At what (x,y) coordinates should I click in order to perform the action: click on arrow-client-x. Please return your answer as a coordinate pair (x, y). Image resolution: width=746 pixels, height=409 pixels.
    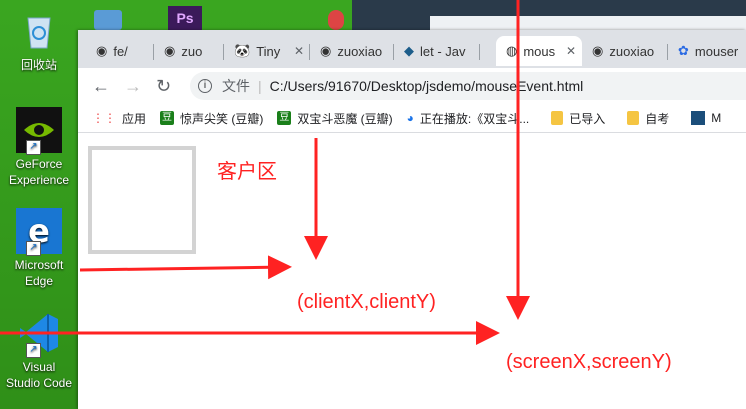
    Looking at the image, I should click on (185, 267).